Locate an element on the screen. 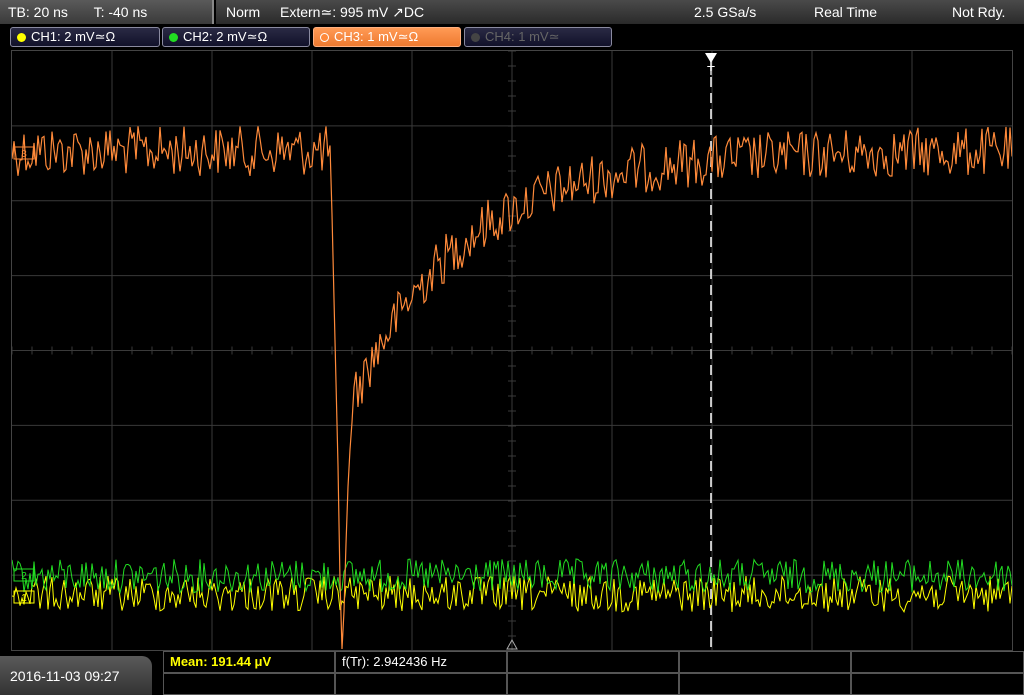 The width and height of the screenshot is (1024, 695). tab-ch2: CH2: 2 mV≃Ω is located at coordinates (236, 37).